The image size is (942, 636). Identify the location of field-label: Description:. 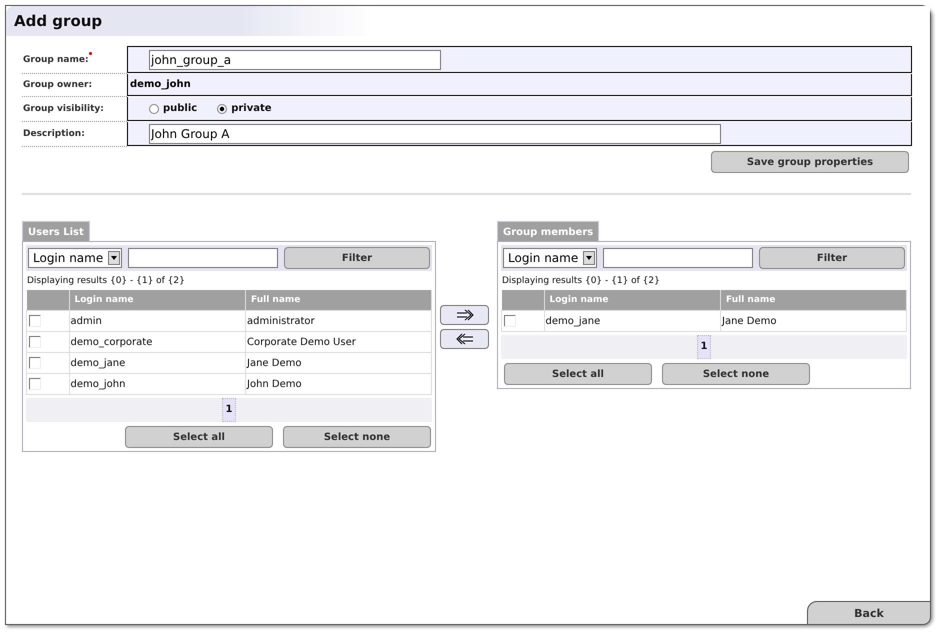
(54, 134).